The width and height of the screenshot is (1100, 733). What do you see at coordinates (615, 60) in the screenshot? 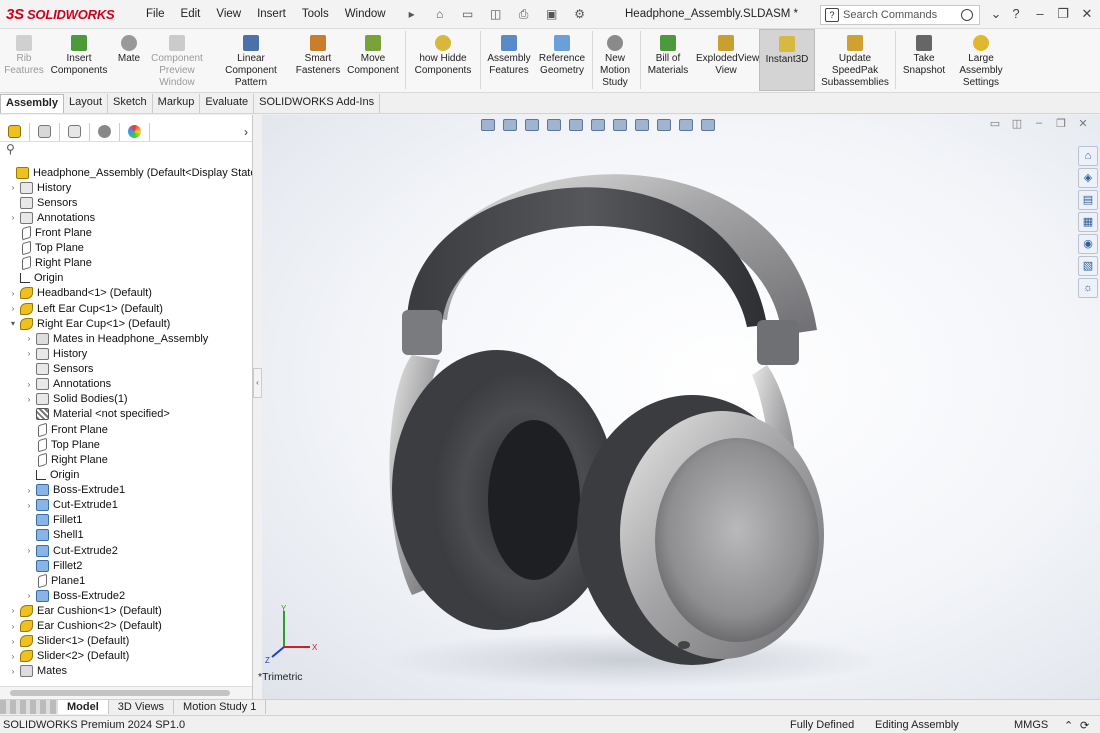
I see `new-motion-study-button: New Motion Study` at bounding box center [615, 60].